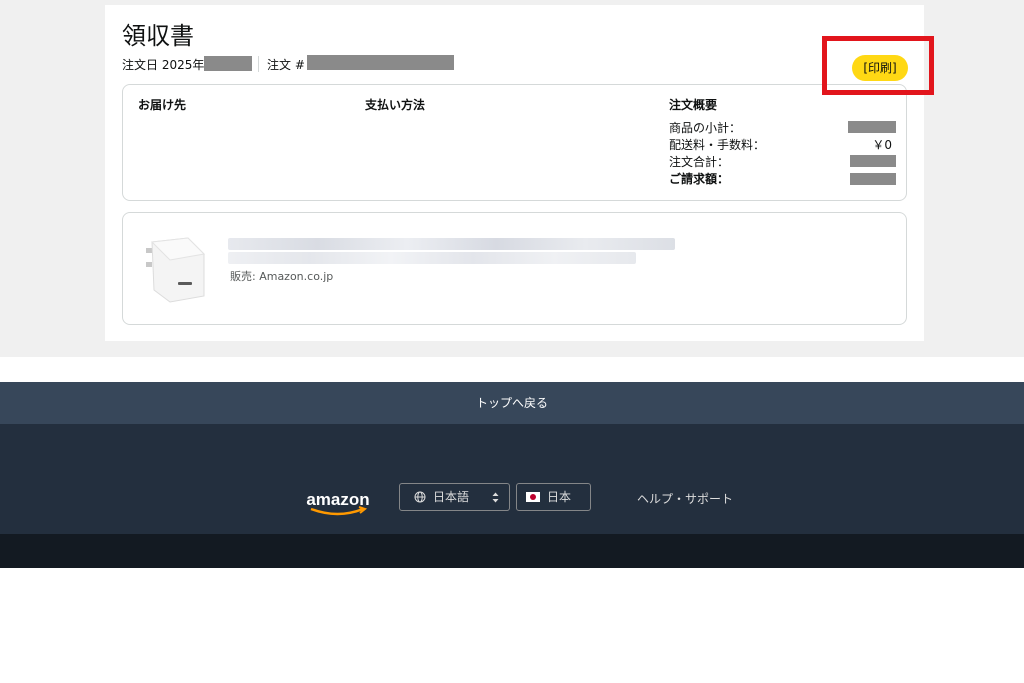  Describe the element at coordinates (432, 258) in the screenshot. I see `product-title-blurred-line2` at that location.